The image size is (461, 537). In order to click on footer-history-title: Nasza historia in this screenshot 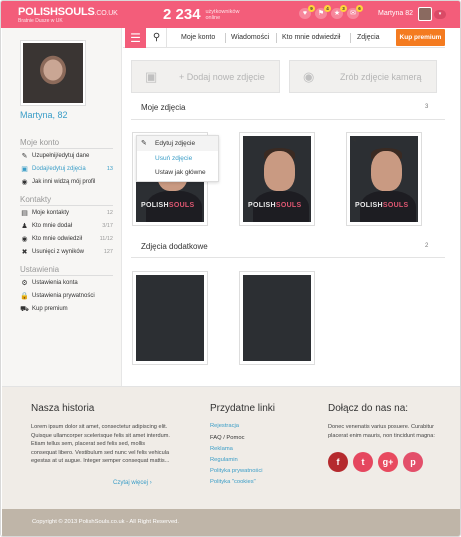, I will do `click(63, 408)`.